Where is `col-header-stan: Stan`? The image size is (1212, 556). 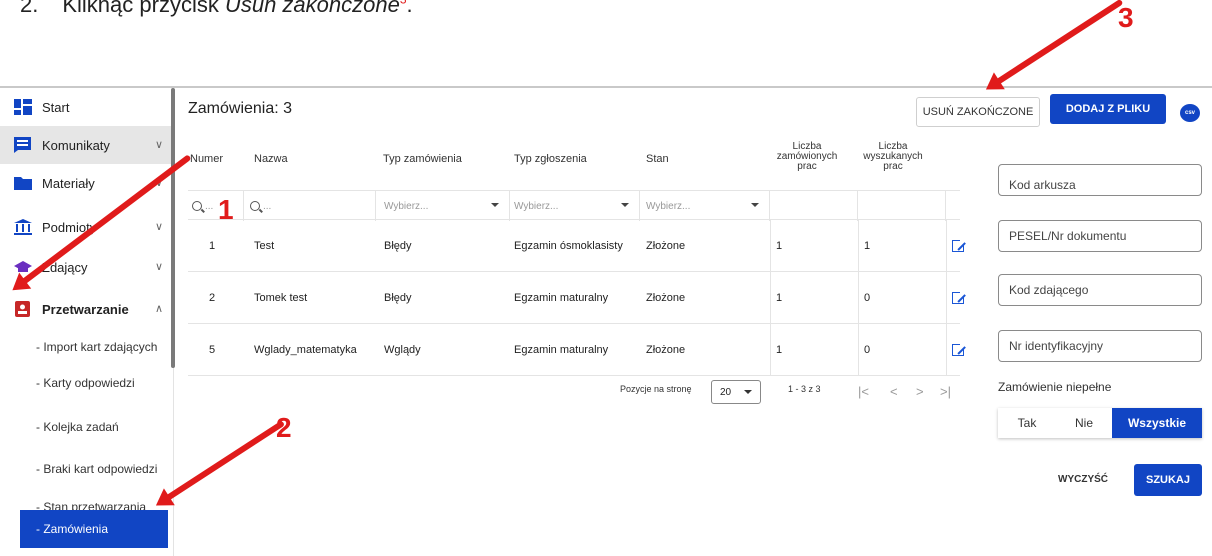 col-header-stan: Stan is located at coordinates (657, 159).